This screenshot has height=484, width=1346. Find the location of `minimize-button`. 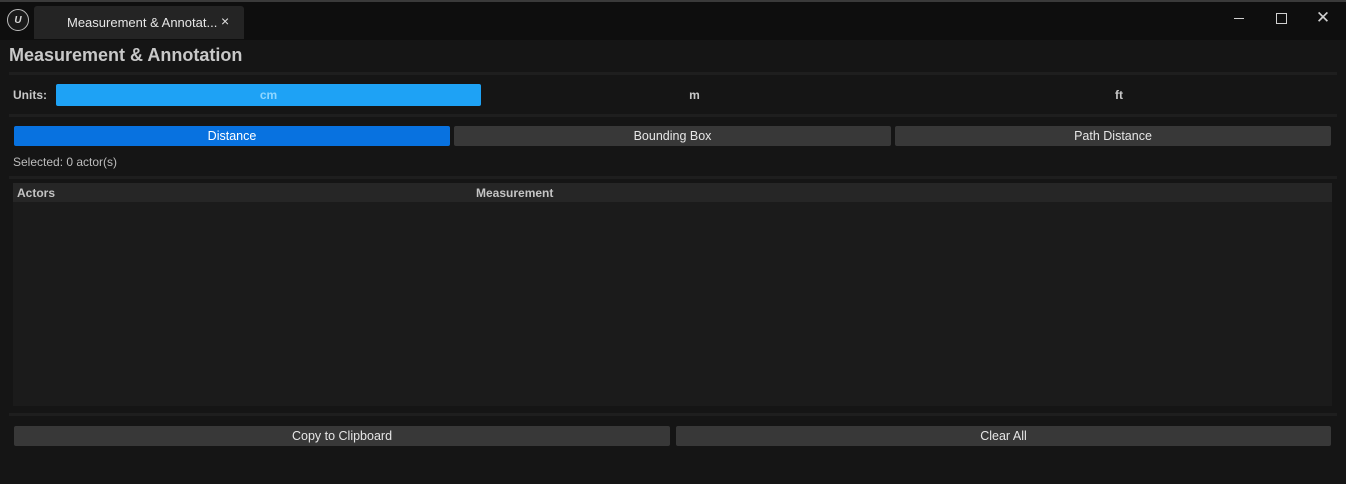

minimize-button is located at coordinates (1239, 18).